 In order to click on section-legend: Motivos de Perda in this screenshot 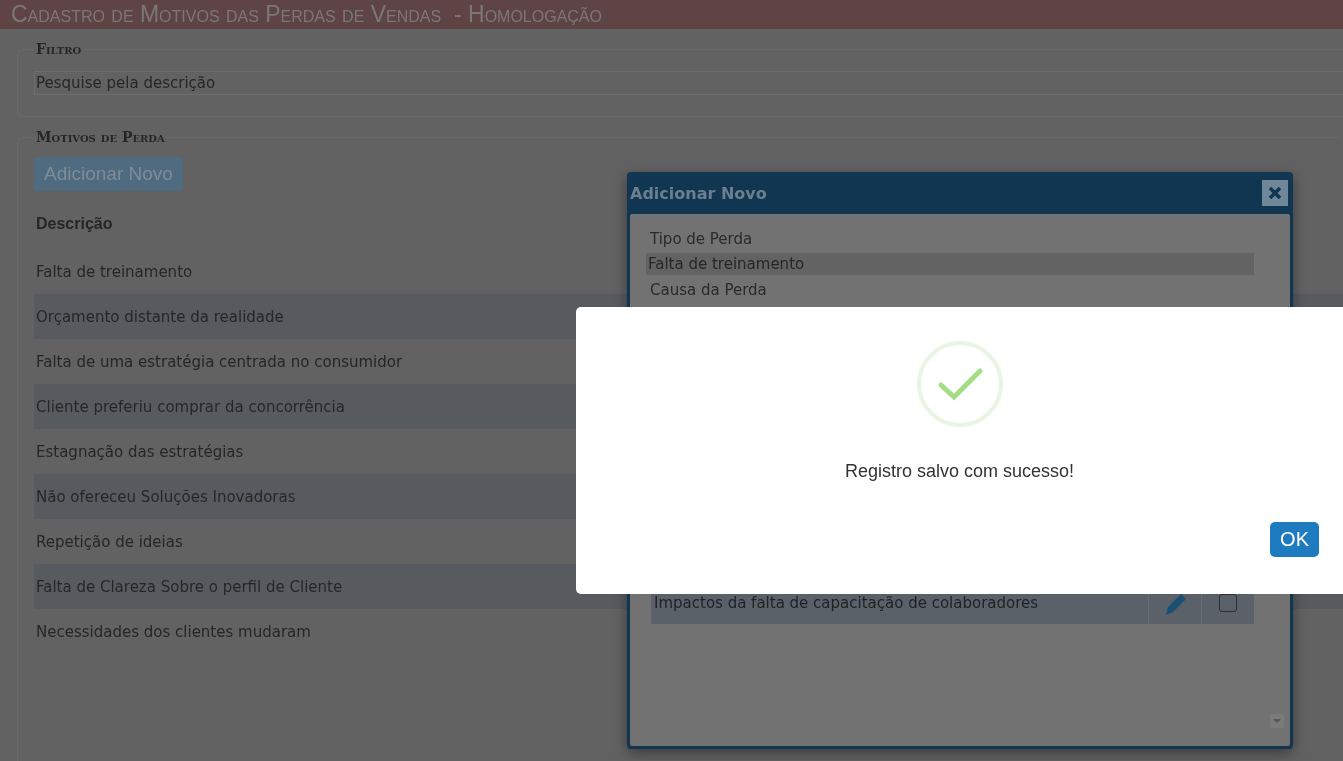, I will do `click(100, 137)`.